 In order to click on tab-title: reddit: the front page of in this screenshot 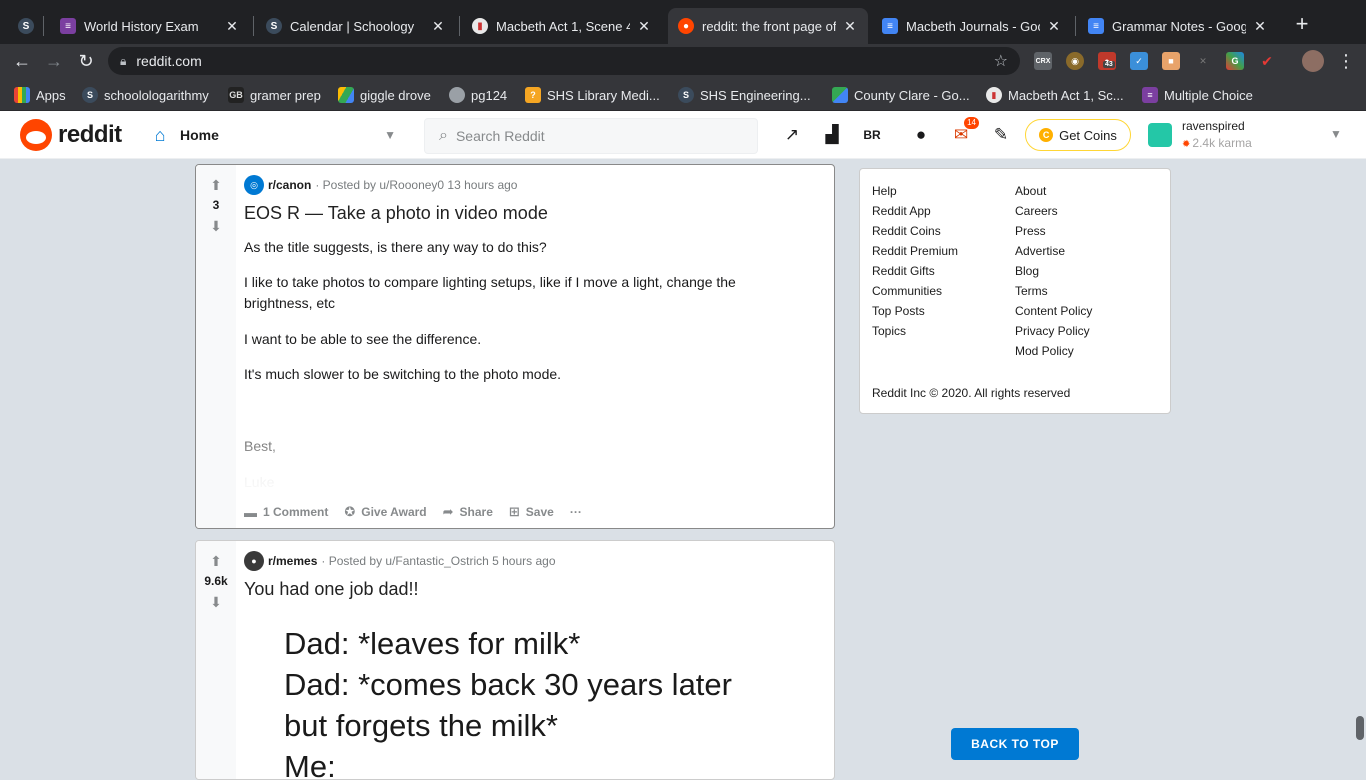, I will do `click(769, 26)`.